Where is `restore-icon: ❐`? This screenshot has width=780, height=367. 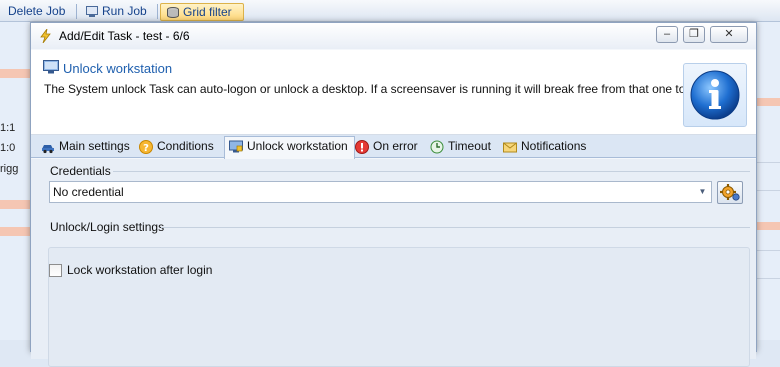 restore-icon: ❐ is located at coordinates (694, 34).